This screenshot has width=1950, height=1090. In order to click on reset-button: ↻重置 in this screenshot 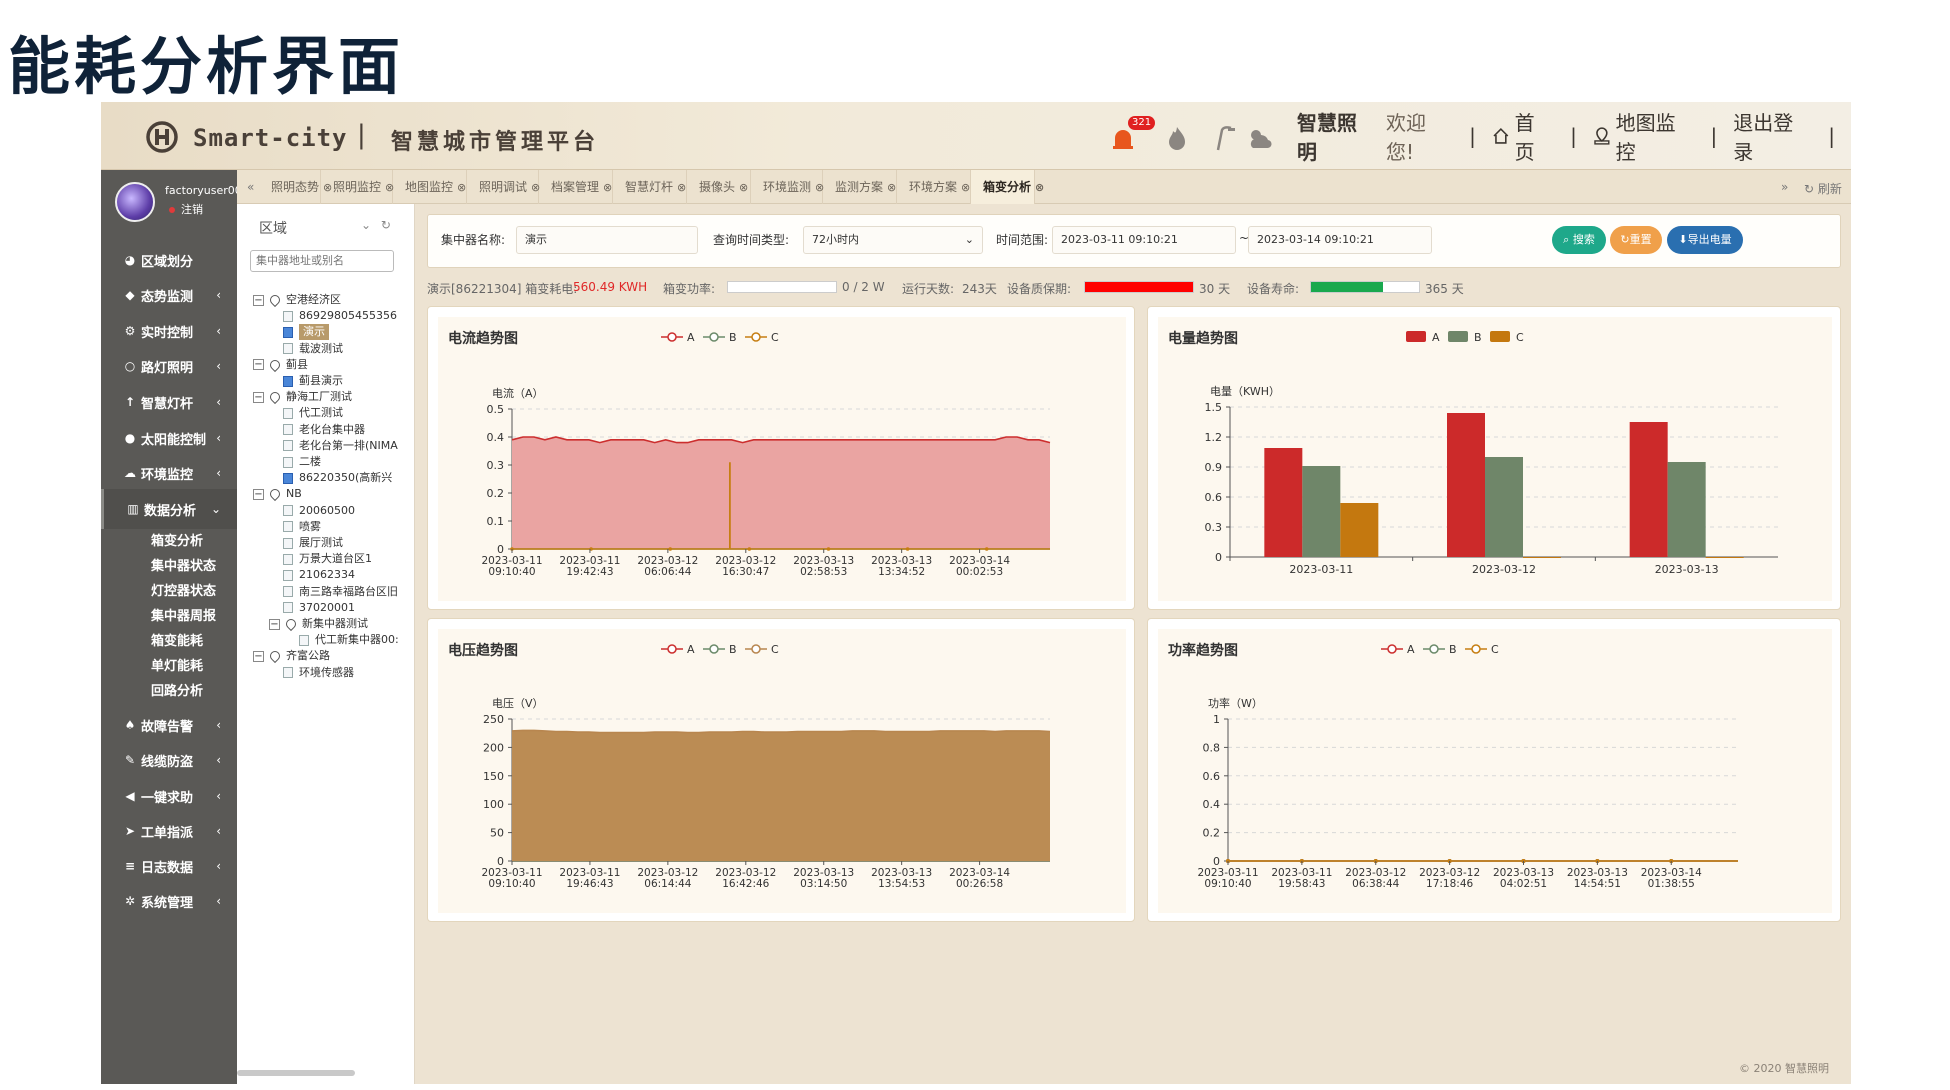, I will do `click(1636, 240)`.